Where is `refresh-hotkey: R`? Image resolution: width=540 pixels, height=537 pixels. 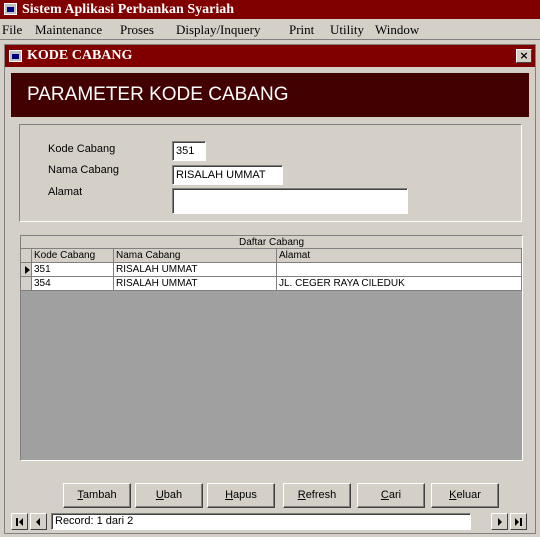
refresh-hotkey: R is located at coordinates (301, 495).